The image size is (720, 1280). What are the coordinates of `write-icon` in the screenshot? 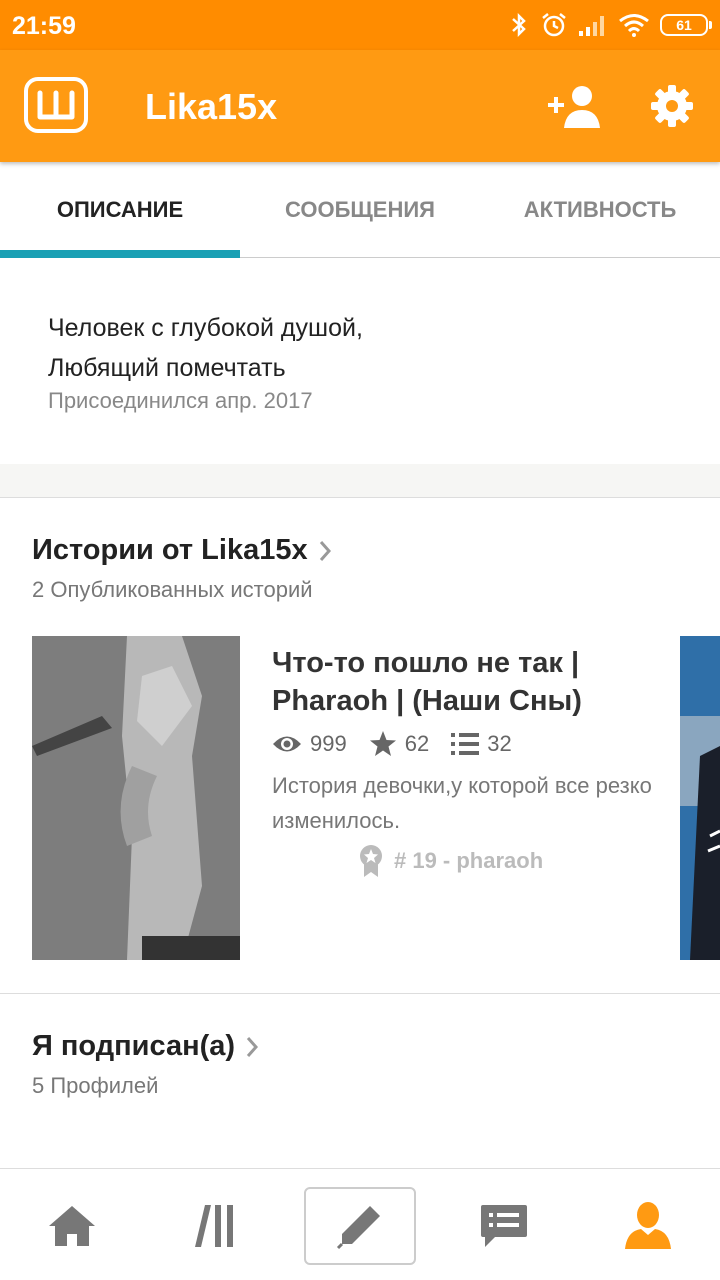 It's located at (358, 1228).